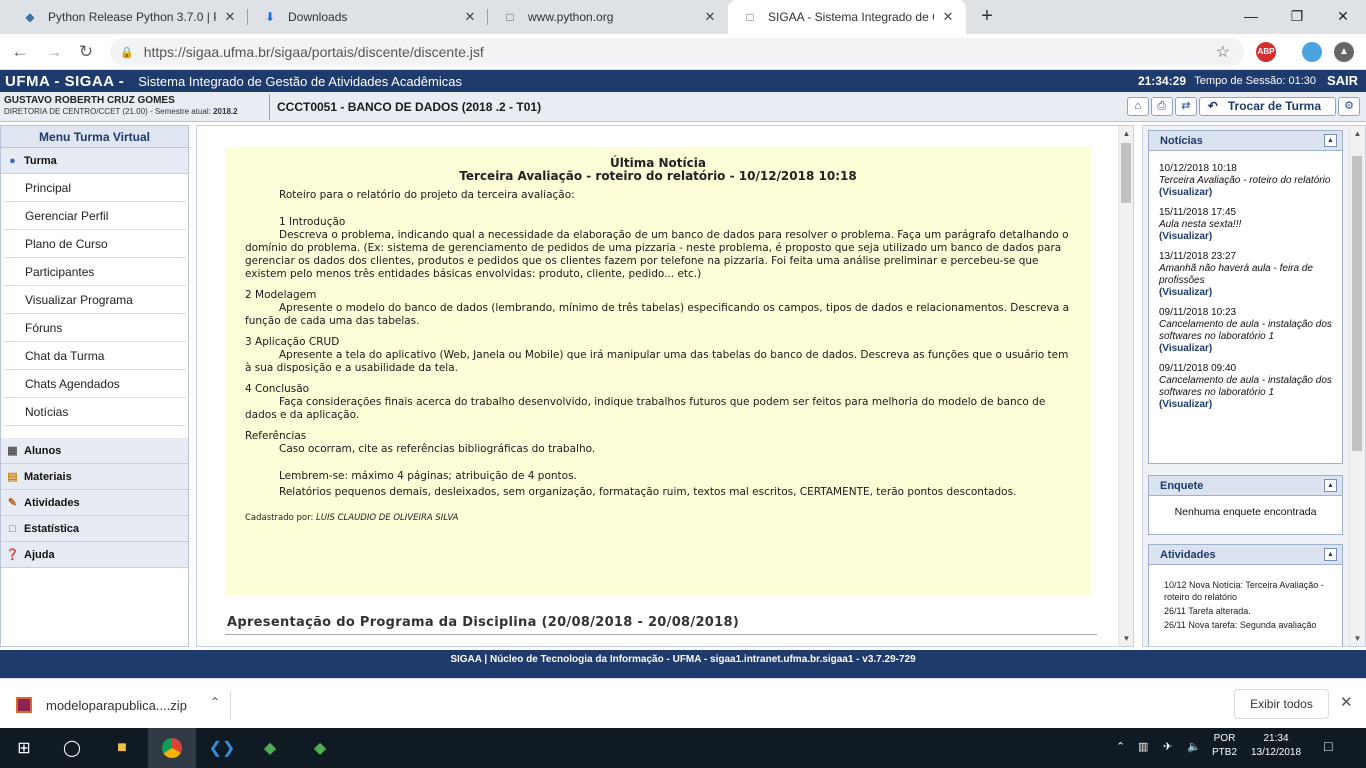  What do you see at coordinates (94, 503) in the screenshot?
I see `menu-group-atividades: ✎ Atividades` at bounding box center [94, 503].